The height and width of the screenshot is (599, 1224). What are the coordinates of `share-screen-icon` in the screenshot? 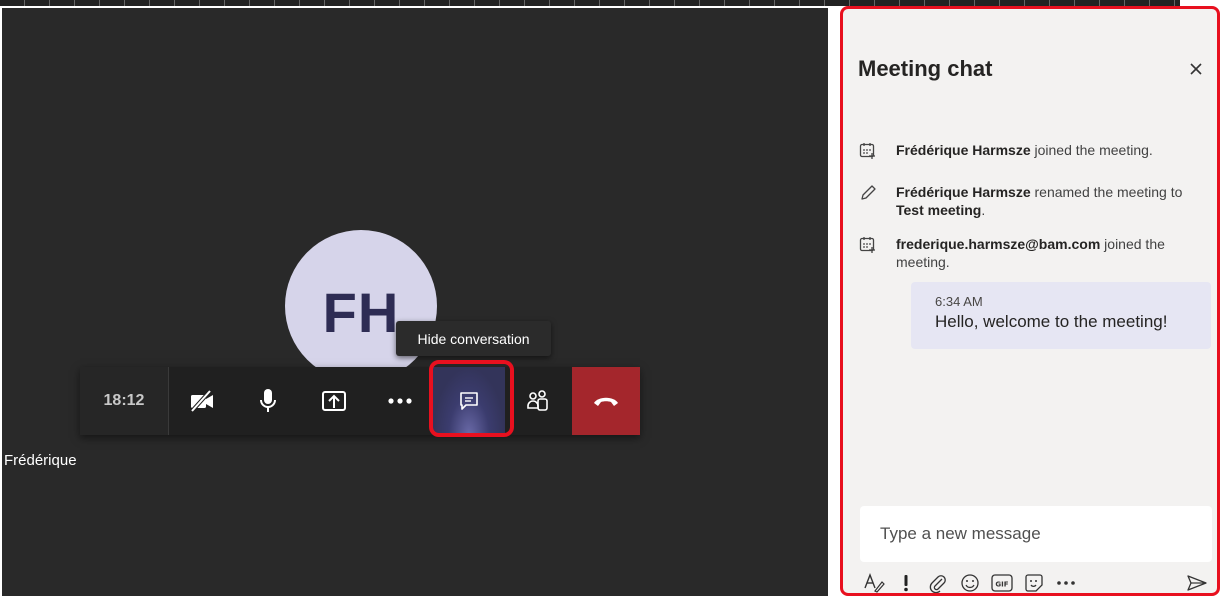 It's located at (334, 401).